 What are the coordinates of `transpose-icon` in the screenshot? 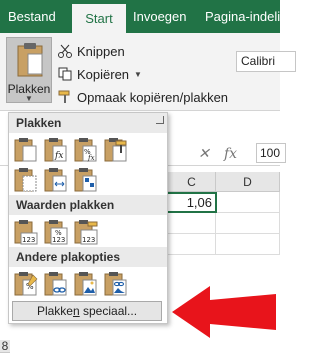 It's located at (86, 180).